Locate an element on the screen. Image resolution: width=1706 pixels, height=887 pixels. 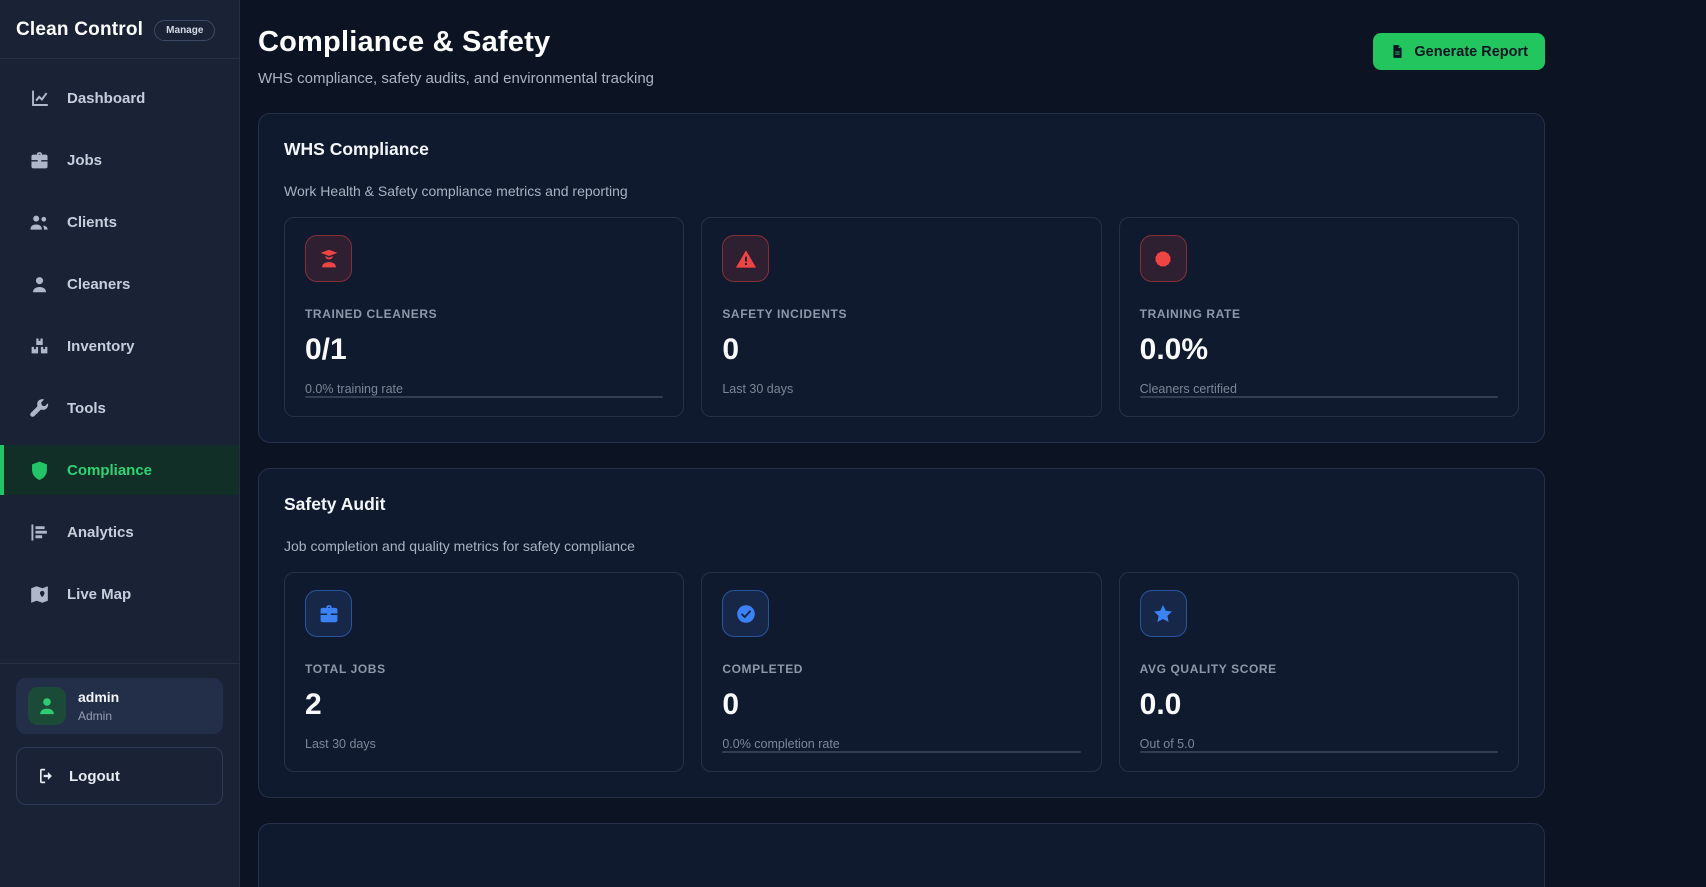
manage-badge: Manage is located at coordinates (185, 30).